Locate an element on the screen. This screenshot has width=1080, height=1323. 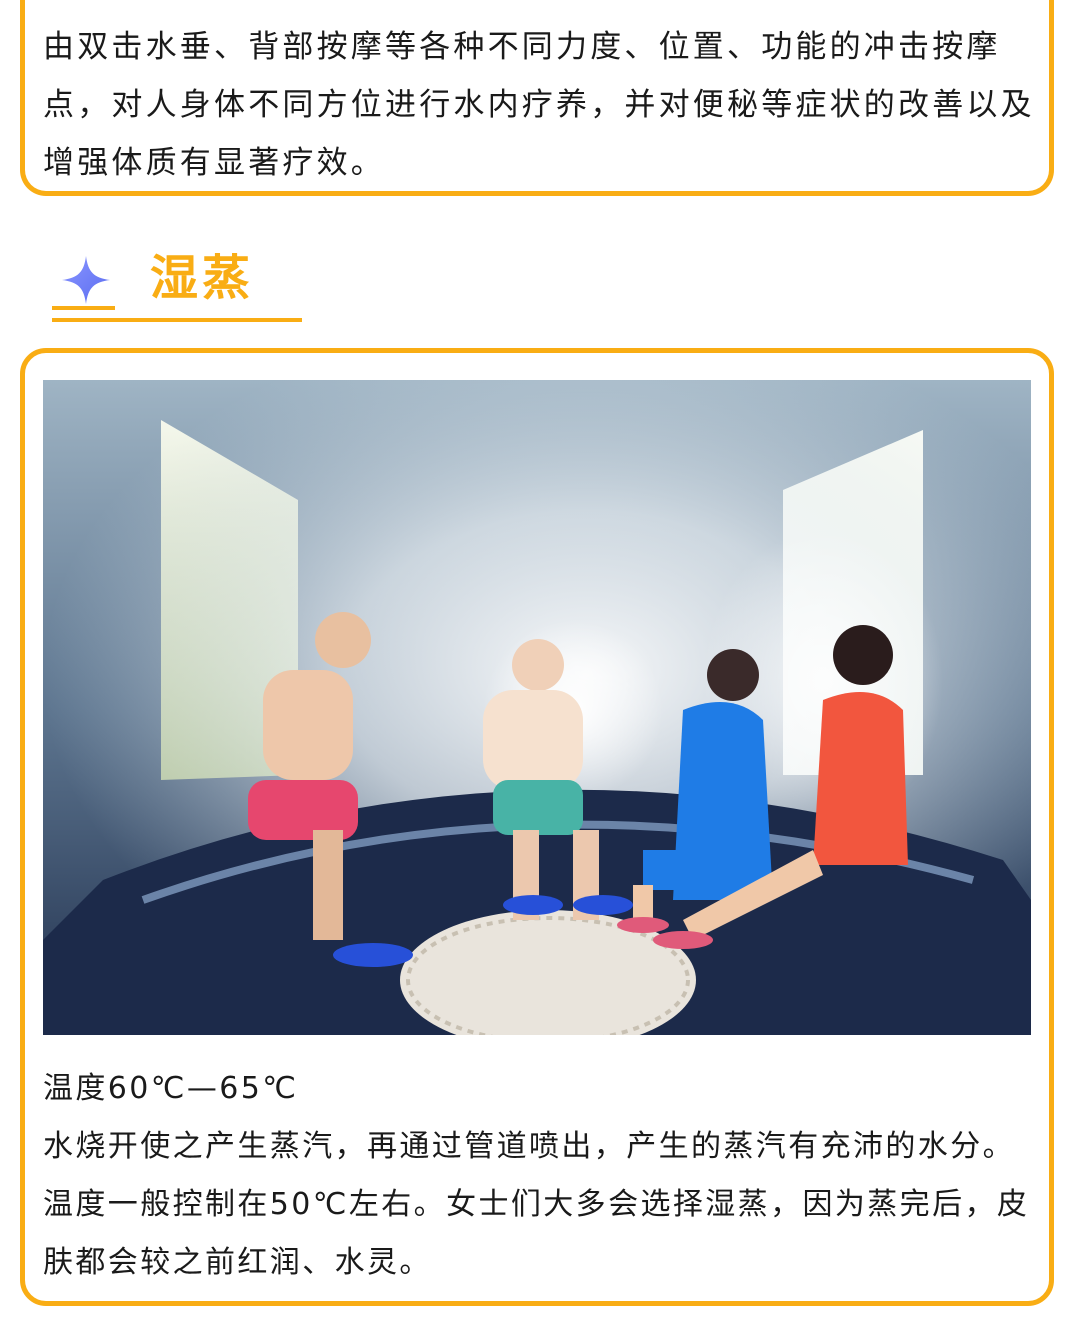
section-heading: 湿蒸 is located at coordinates (178, 282).